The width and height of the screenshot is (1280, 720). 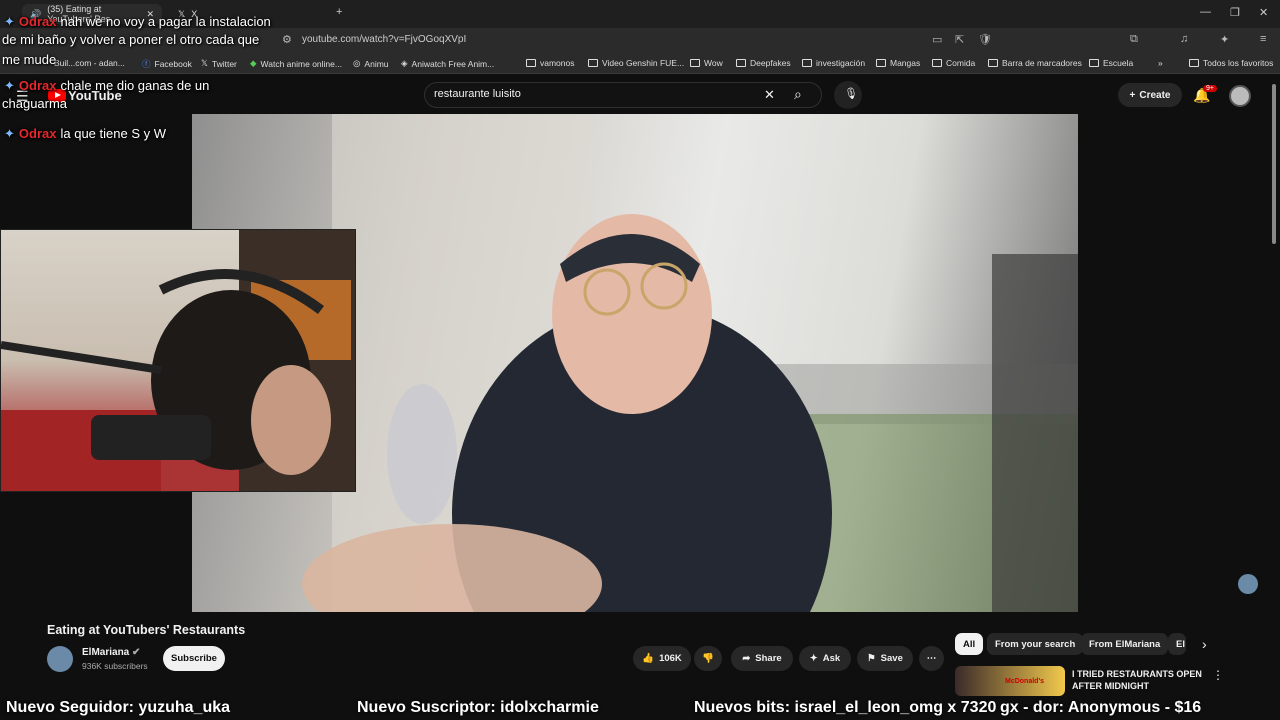 I want to click on site-icon: ◆, so click(x=253, y=63).